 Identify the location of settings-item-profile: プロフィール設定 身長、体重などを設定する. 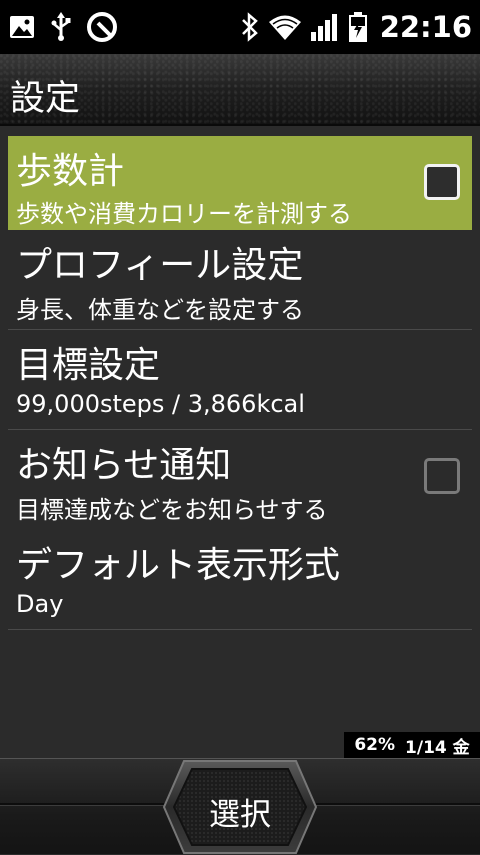
(240, 280).